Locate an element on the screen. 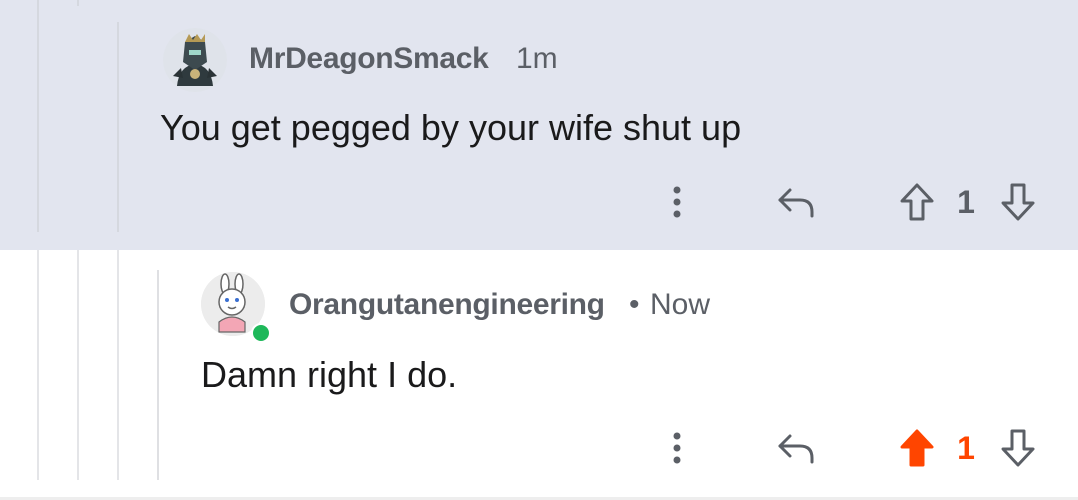  comment-body: Damn right I do. is located at coordinates (329, 374).